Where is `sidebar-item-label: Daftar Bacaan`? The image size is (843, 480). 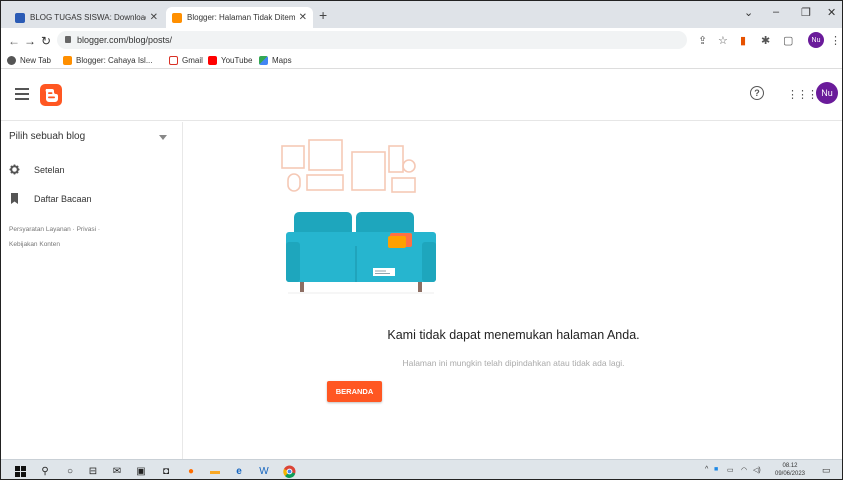 sidebar-item-label: Daftar Bacaan is located at coordinates (63, 198).